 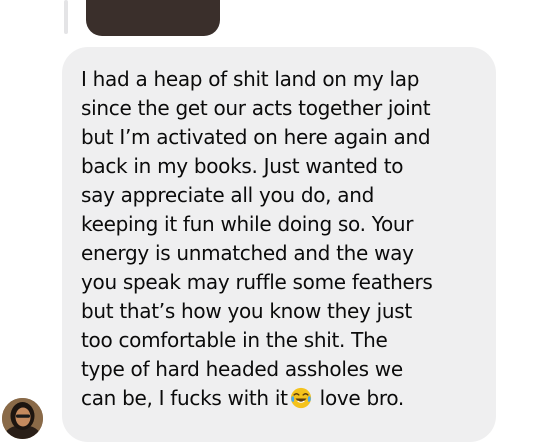 I want to click on replied-media-thumbnail, so click(x=153, y=18).